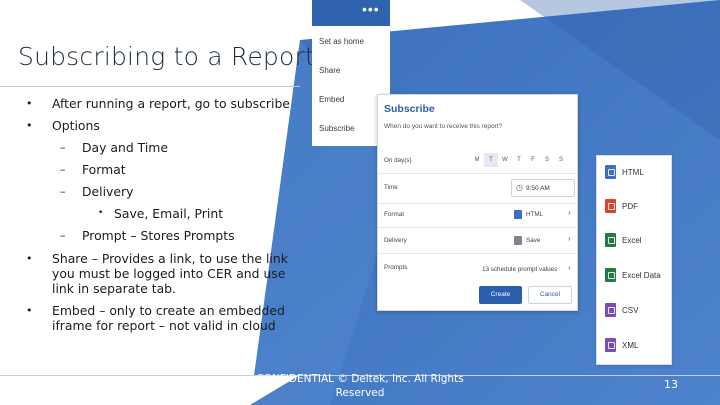 Image resolution: width=720 pixels, height=405 pixels. Describe the element at coordinates (500, 295) in the screenshot. I see `create-button: Create` at that location.